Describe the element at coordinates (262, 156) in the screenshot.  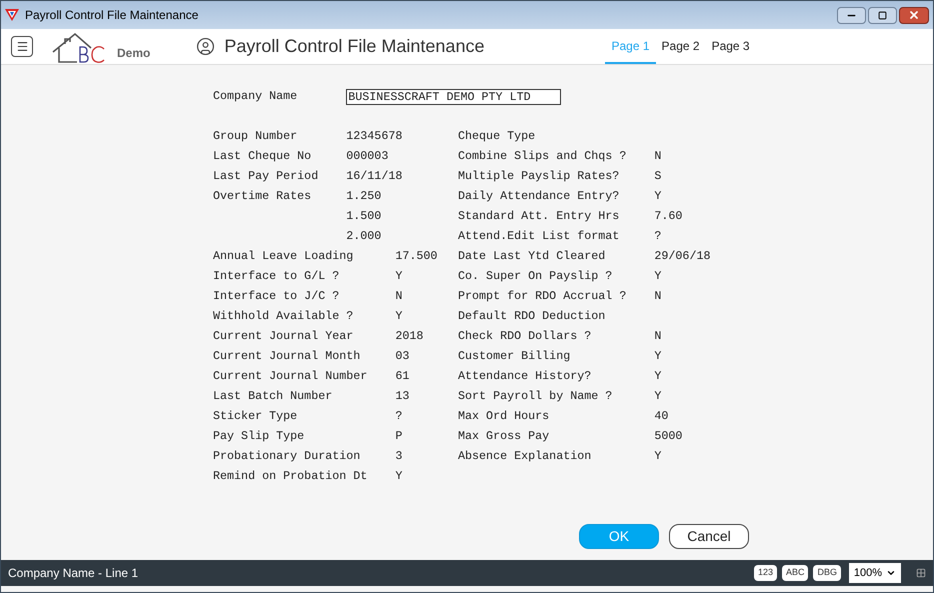
I see `field-label: Last Cheque No` at that location.